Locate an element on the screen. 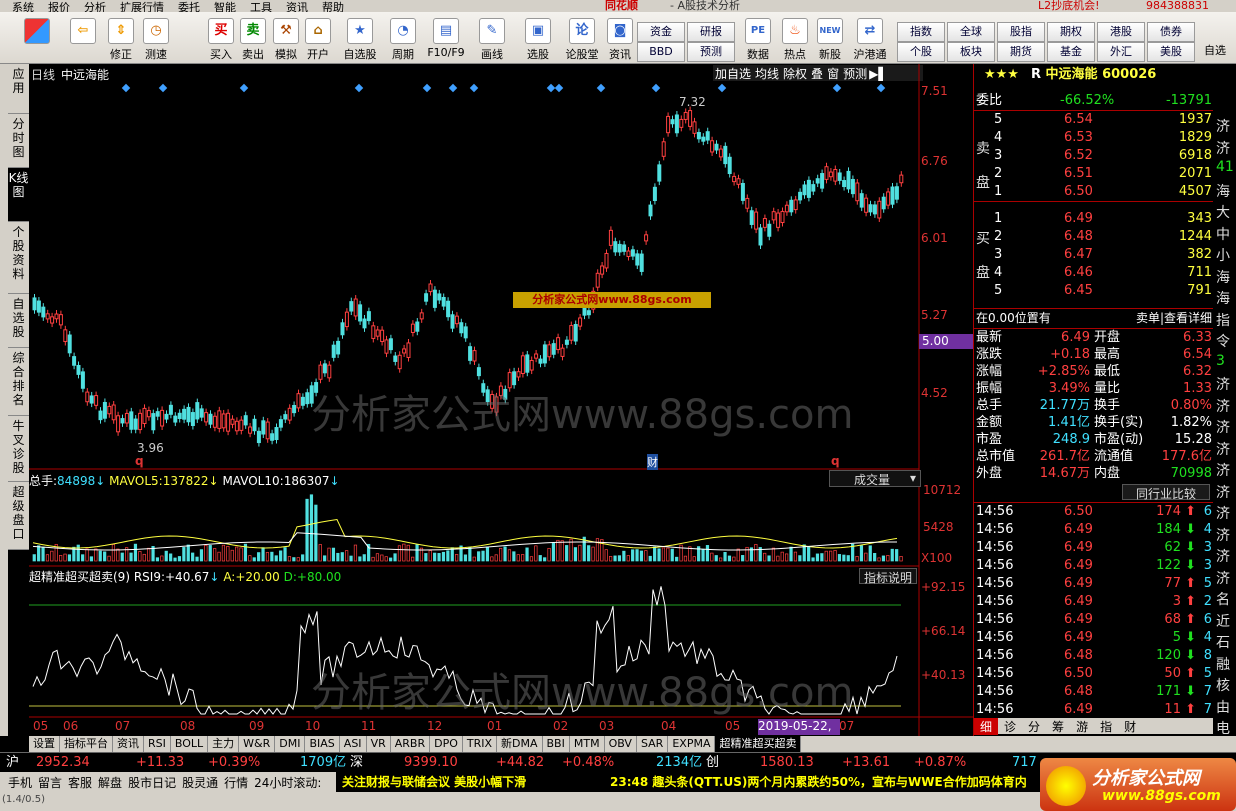 The height and width of the screenshot is (811, 1236). grid-btn-futures: 期货 is located at coordinates (1021, 52).